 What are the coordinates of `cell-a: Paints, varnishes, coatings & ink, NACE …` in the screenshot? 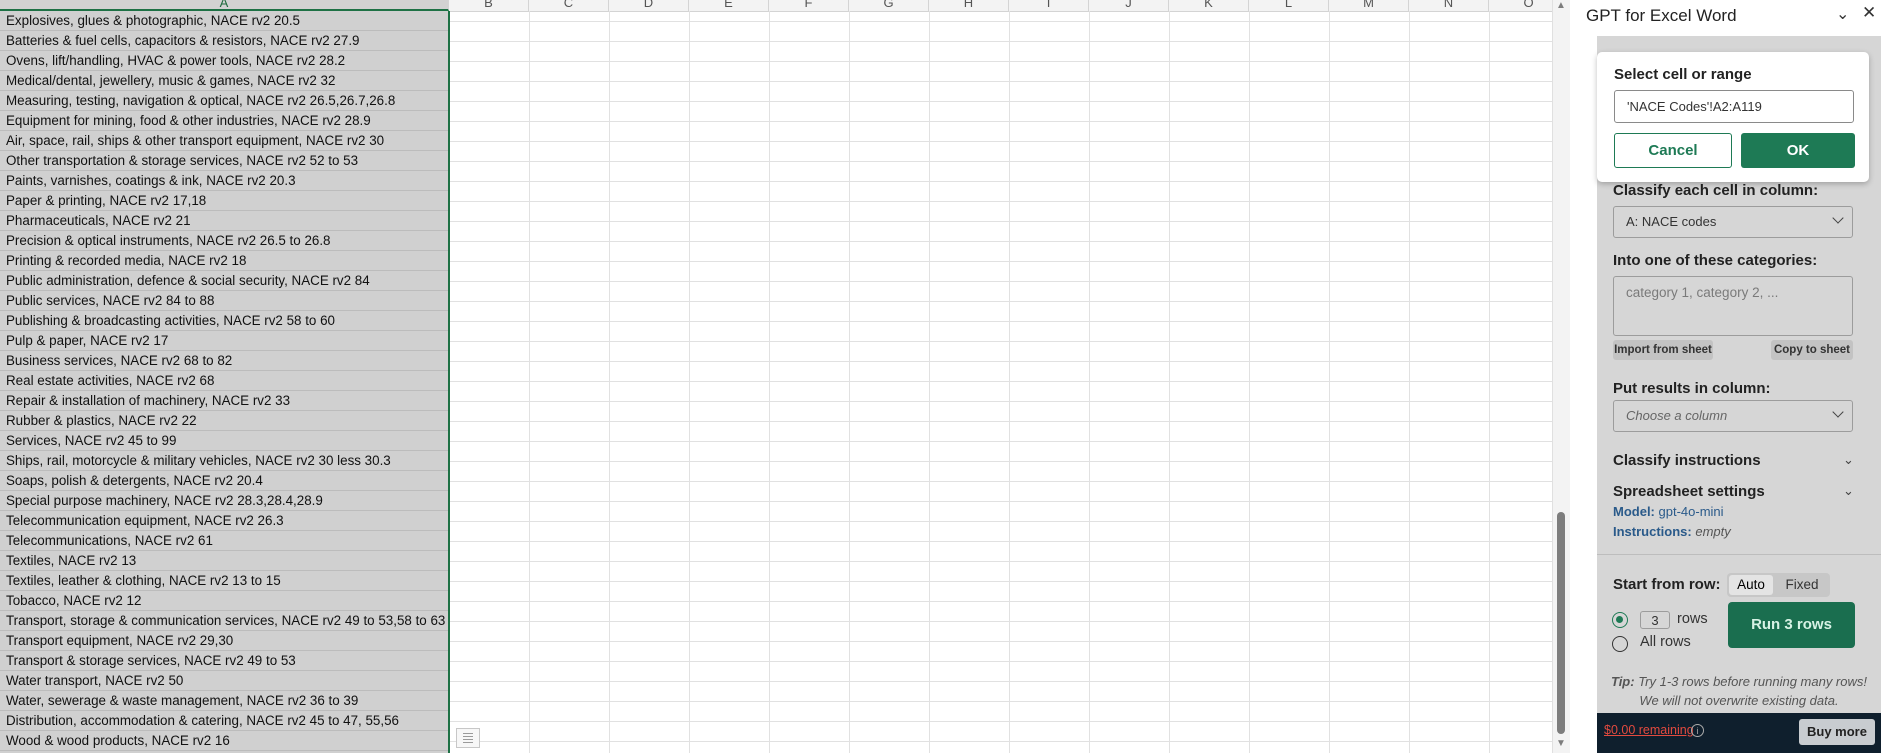 It's located at (224, 181).